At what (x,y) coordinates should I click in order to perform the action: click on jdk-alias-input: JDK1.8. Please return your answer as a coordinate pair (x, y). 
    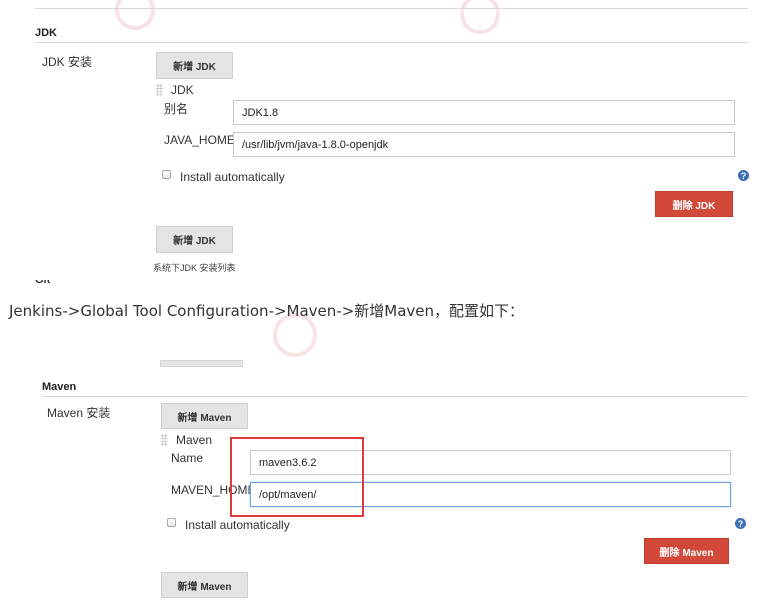
    Looking at the image, I should click on (484, 112).